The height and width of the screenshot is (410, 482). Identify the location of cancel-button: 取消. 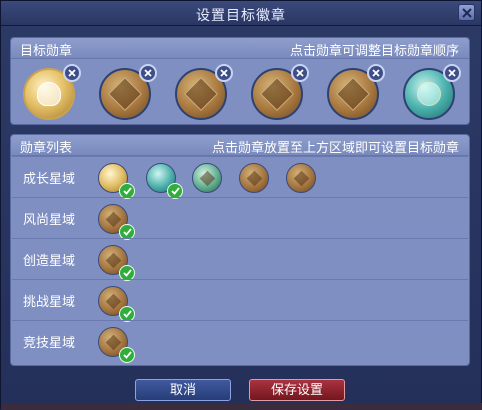
(183, 390).